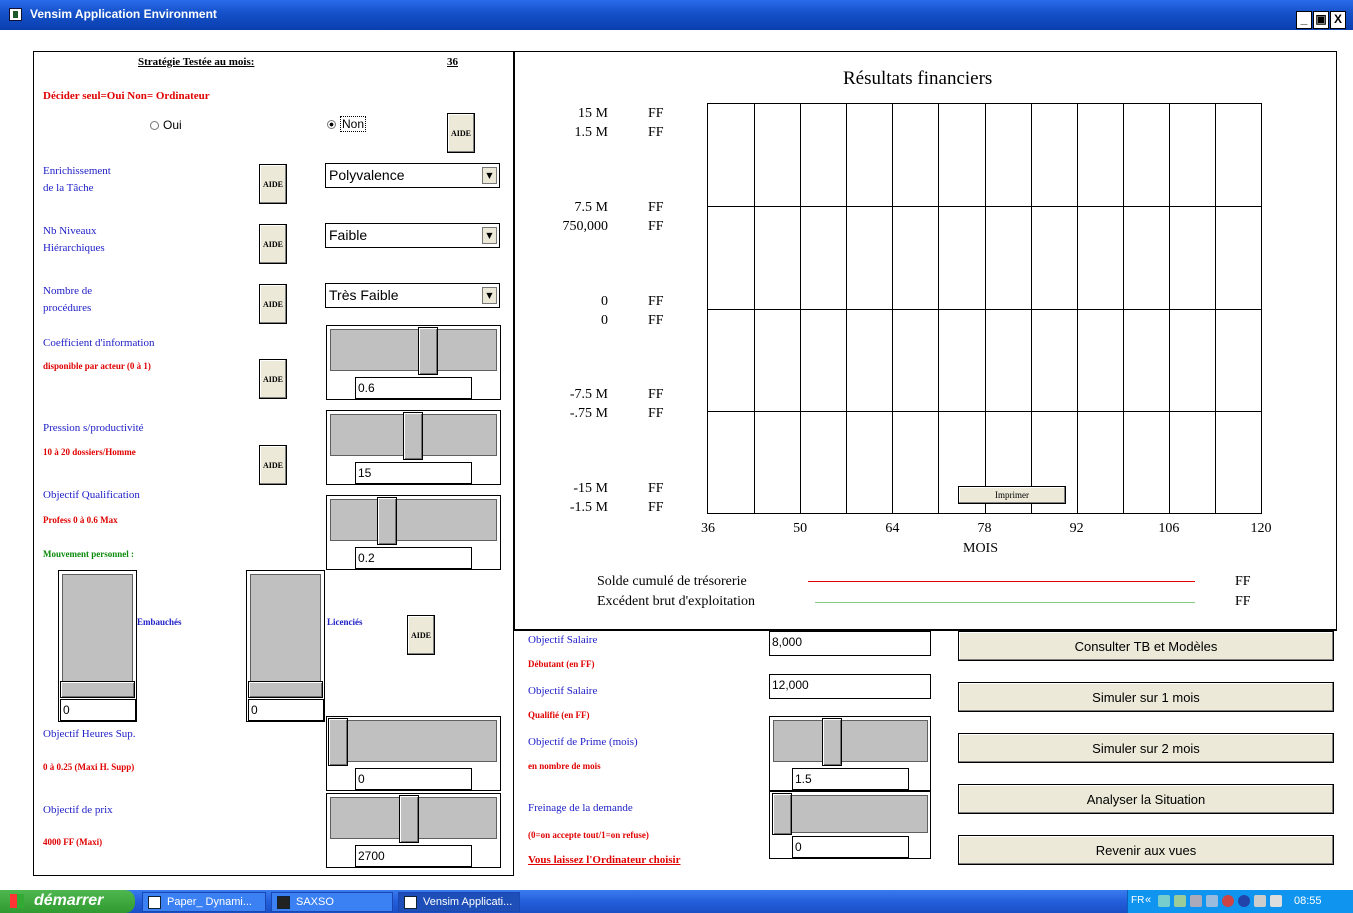 The width and height of the screenshot is (1353, 913). I want to click on qualif-value-field: 0.2, so click(413, 558).